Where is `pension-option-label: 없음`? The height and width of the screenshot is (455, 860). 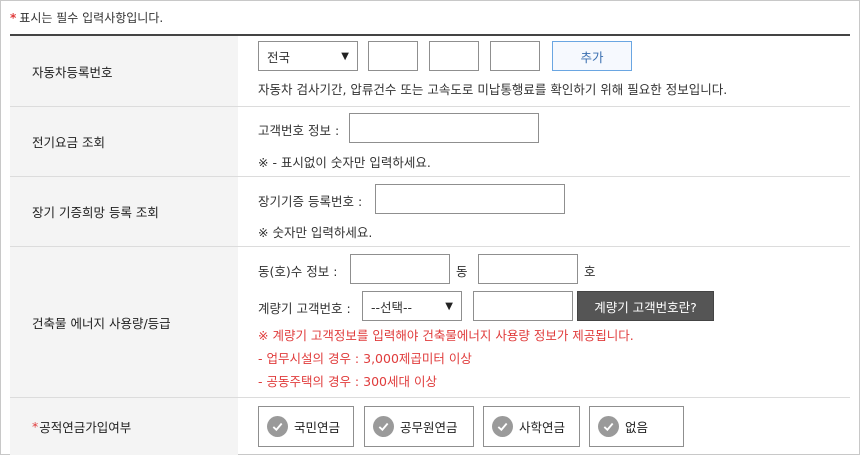
pension-option-label: 없음 is located at coordinates (637, 427).